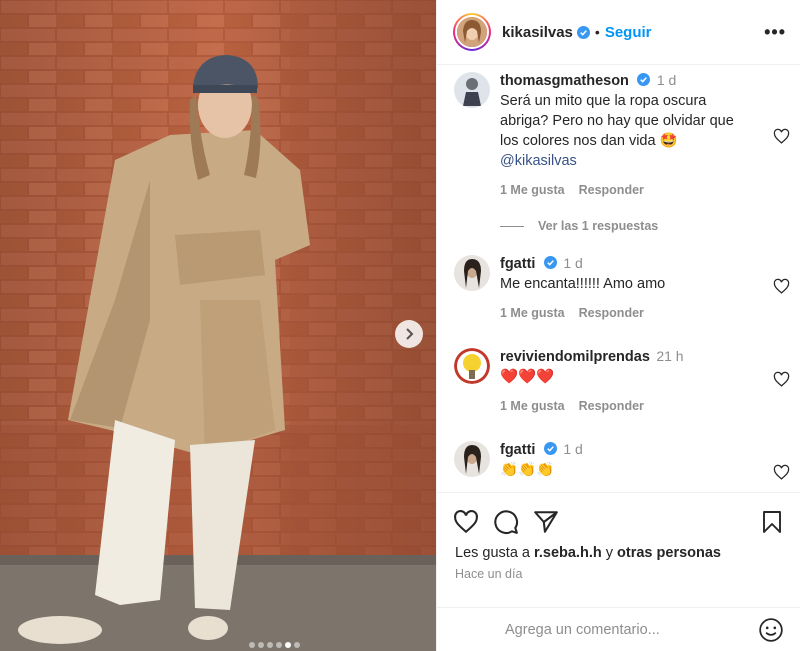 The height and width of the screenshot is (651, 800). Describe the element at coordinates (575, 357) in the screenshot. I see `comment-username: reviviendomilprendas` at that location.